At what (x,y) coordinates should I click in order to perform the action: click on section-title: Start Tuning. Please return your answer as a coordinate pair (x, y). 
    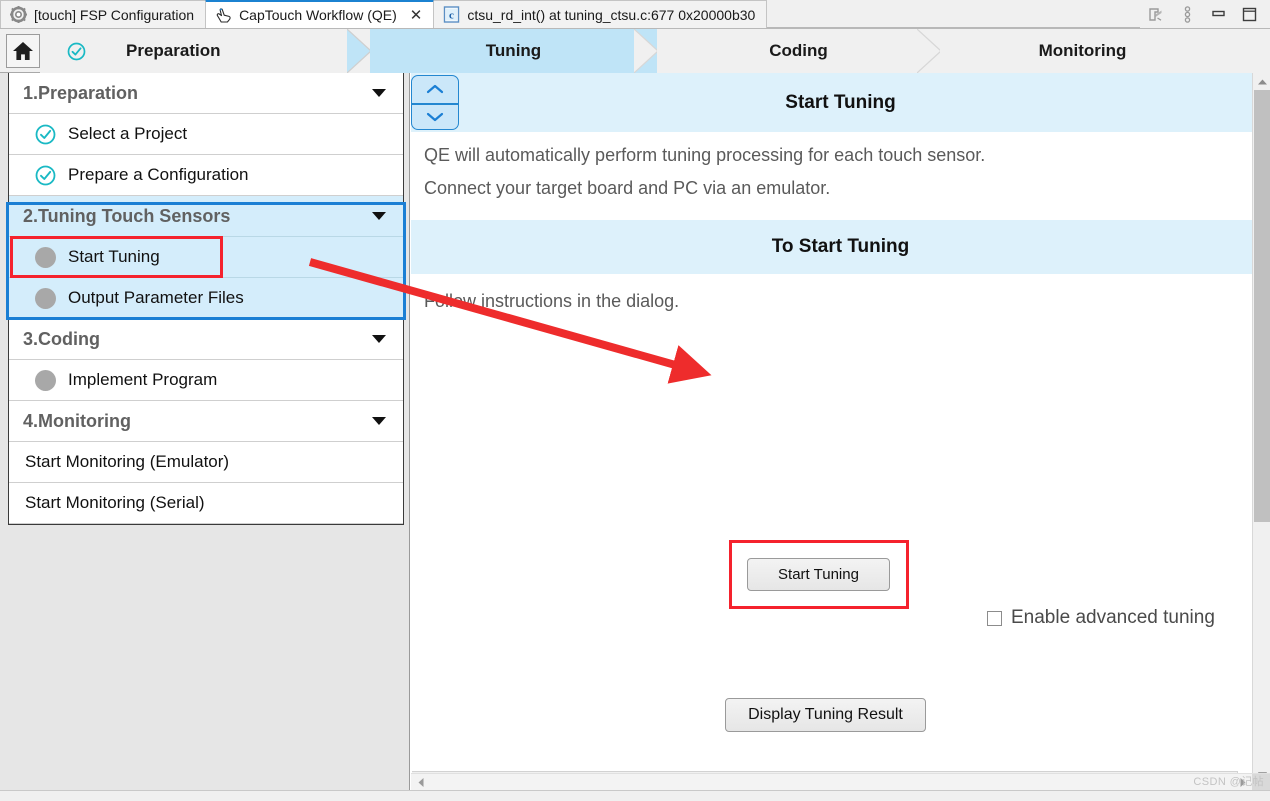
    Looking at the image, I should click on (840, 102).